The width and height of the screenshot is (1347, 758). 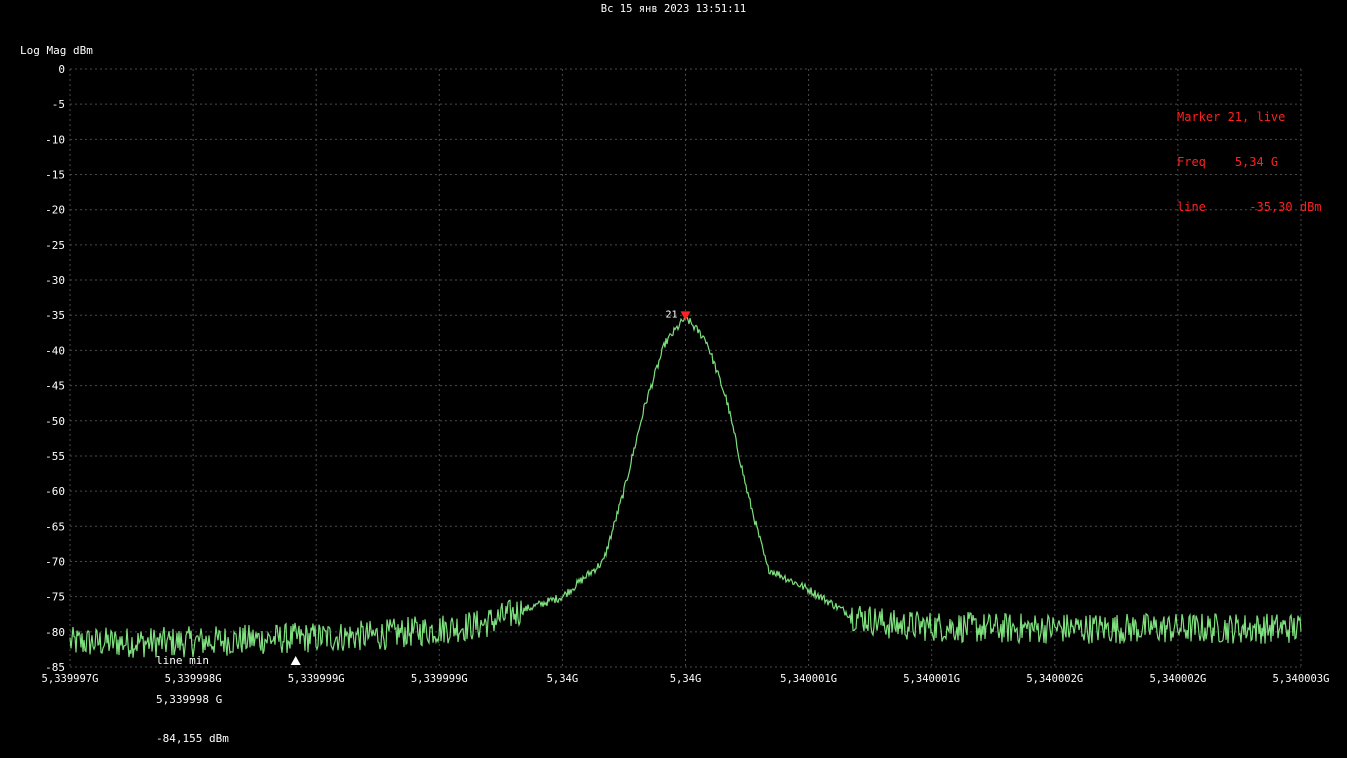 I want to click on marker-21-label: 21, so click(x=671, y=314).